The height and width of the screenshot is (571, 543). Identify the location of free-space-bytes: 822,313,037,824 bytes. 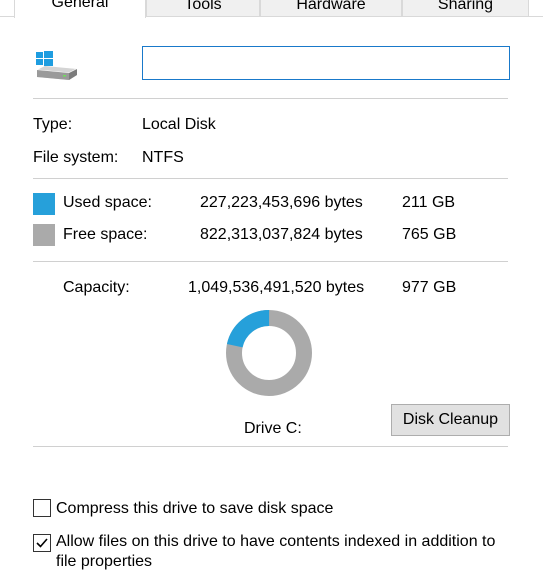
(281, 234).